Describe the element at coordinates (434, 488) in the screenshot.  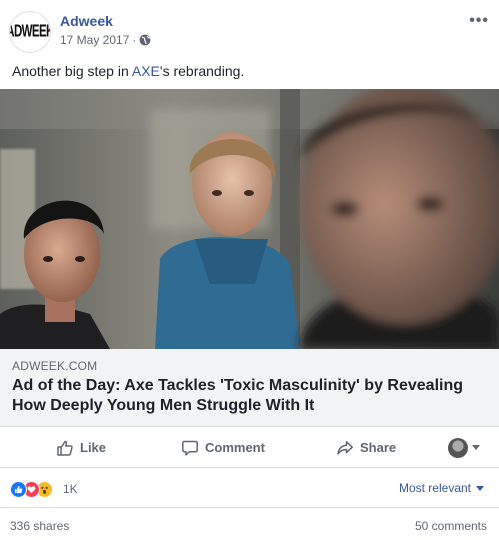
I see `sort-label: Most relevant` at that location.